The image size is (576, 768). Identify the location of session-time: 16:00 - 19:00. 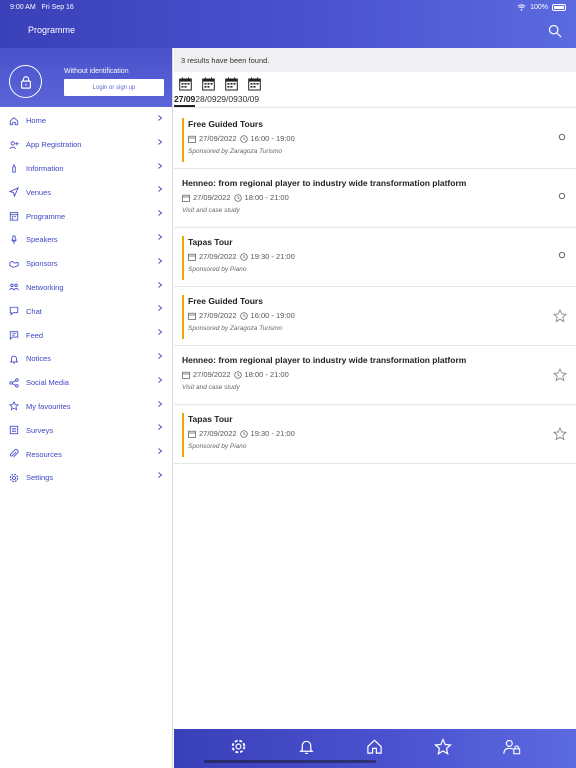
(272, 315).